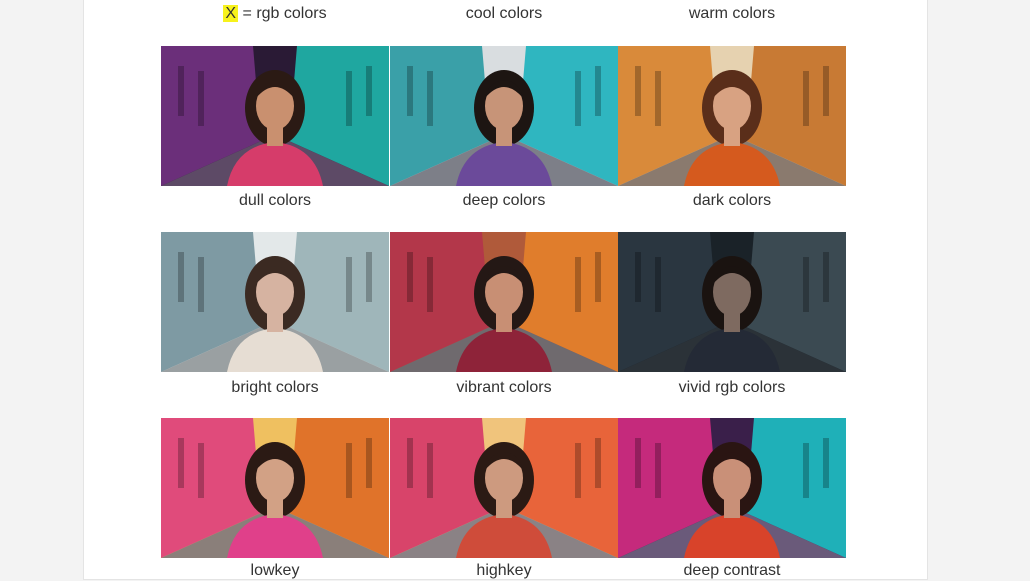  I want to click on caption-dark-colors: dark colors, so click(732, 200).